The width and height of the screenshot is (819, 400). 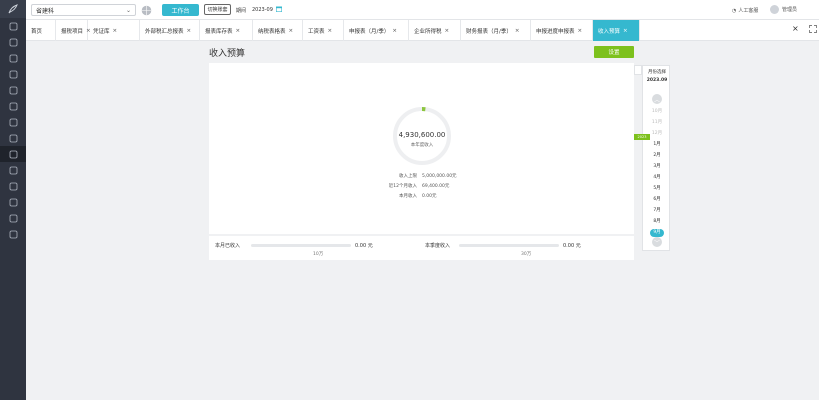 I want to click on month-option: 5月, so click(x=657, y=188).